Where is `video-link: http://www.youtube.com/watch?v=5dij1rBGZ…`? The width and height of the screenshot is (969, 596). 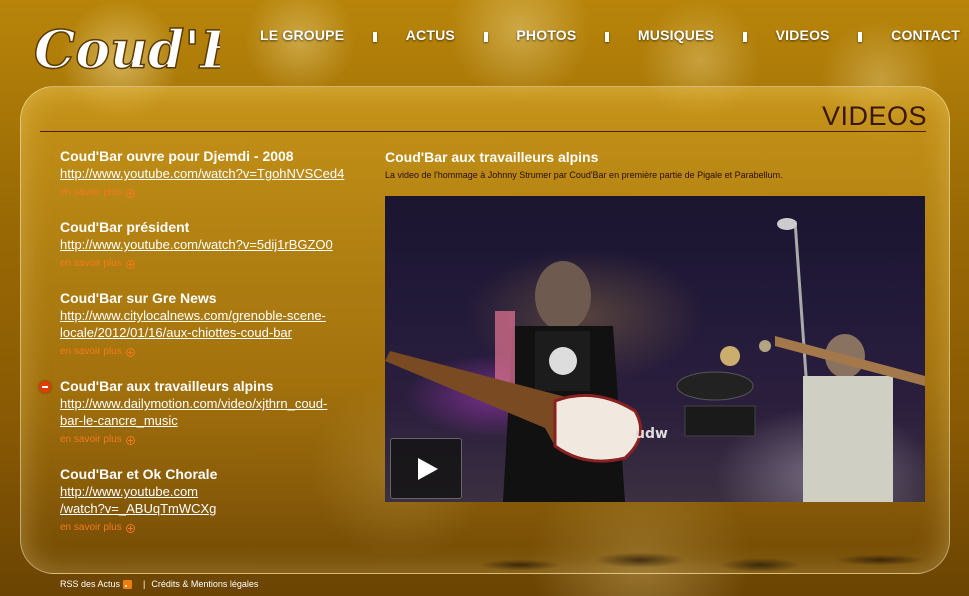 video-link: http://www.youtube.com/watch?v=5dij1rBGZ… is located at coordinates (215, 244).